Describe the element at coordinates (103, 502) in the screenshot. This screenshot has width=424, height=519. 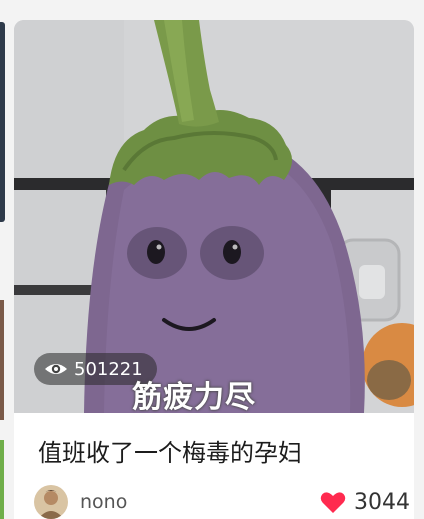
I see `author-name: nono` at that location.